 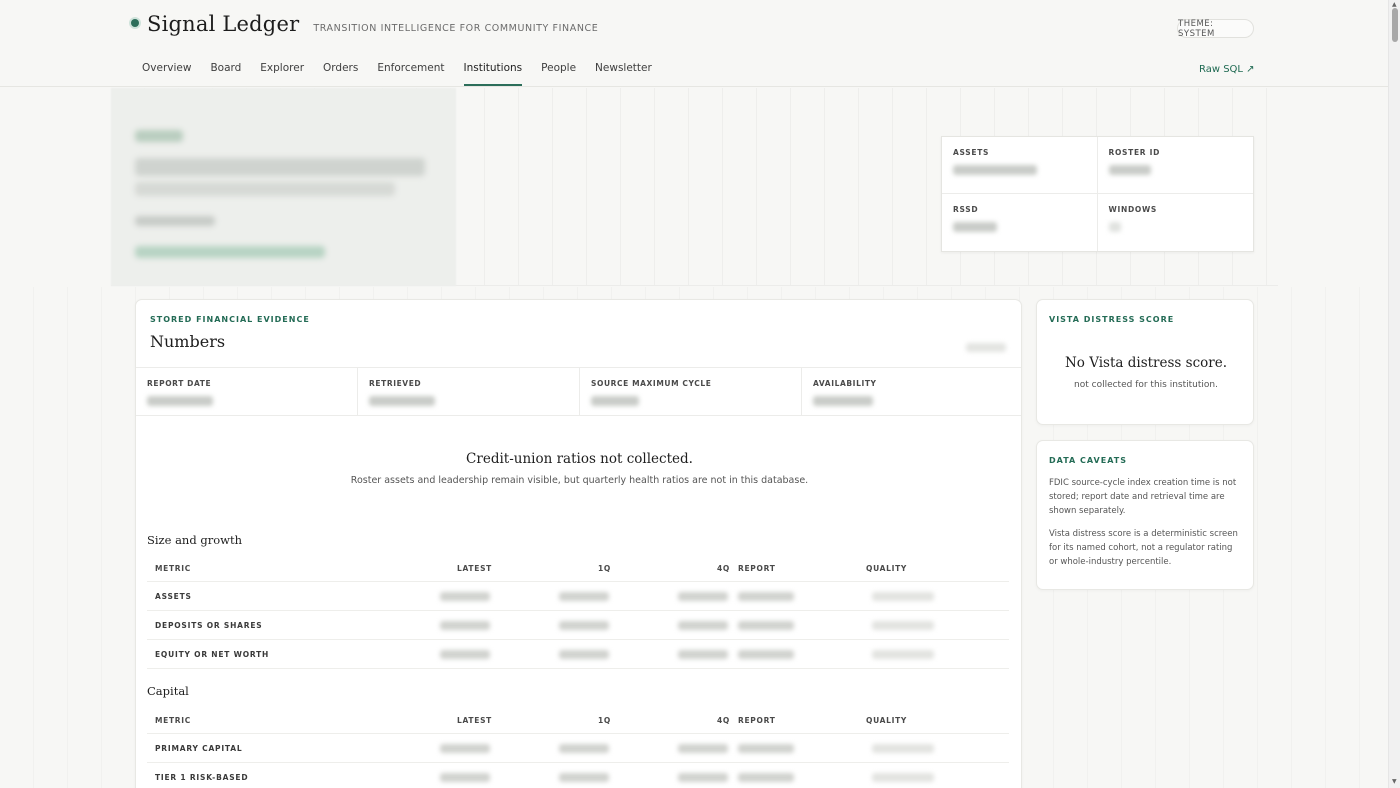 I want to click on nav-institutions: Institutions, so click(x=493, y=74).